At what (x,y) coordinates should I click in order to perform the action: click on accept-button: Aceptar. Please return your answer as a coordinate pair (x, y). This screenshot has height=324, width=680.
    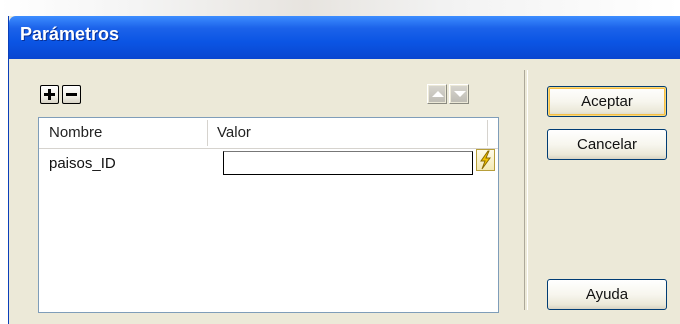
    Looking at the image, I should click on (607, 101).